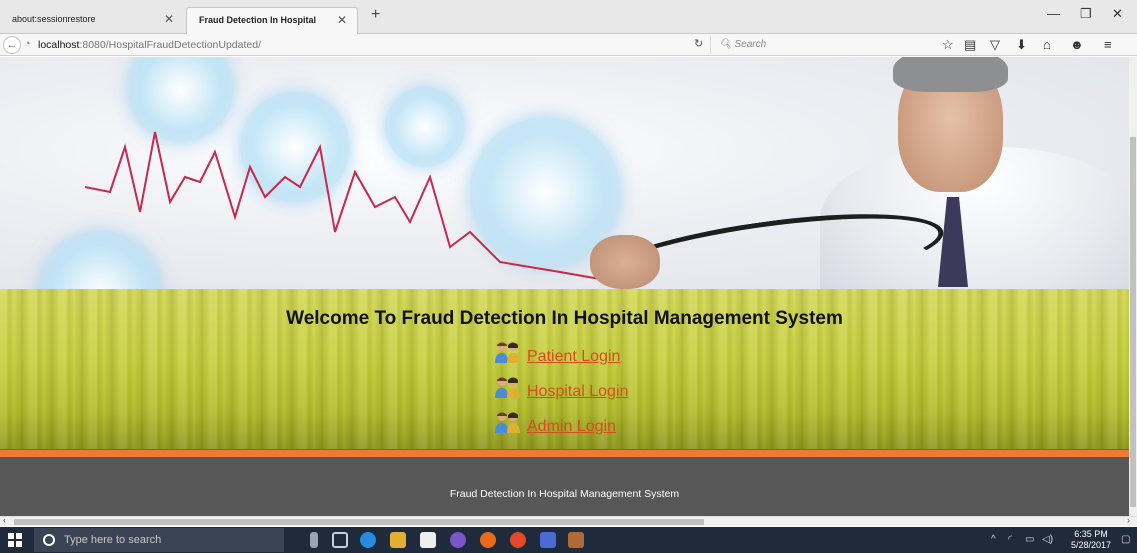 The height and width of the screenshot is (553, 1137). I want to click on menu-icon: ≡, so click(1108, 44).